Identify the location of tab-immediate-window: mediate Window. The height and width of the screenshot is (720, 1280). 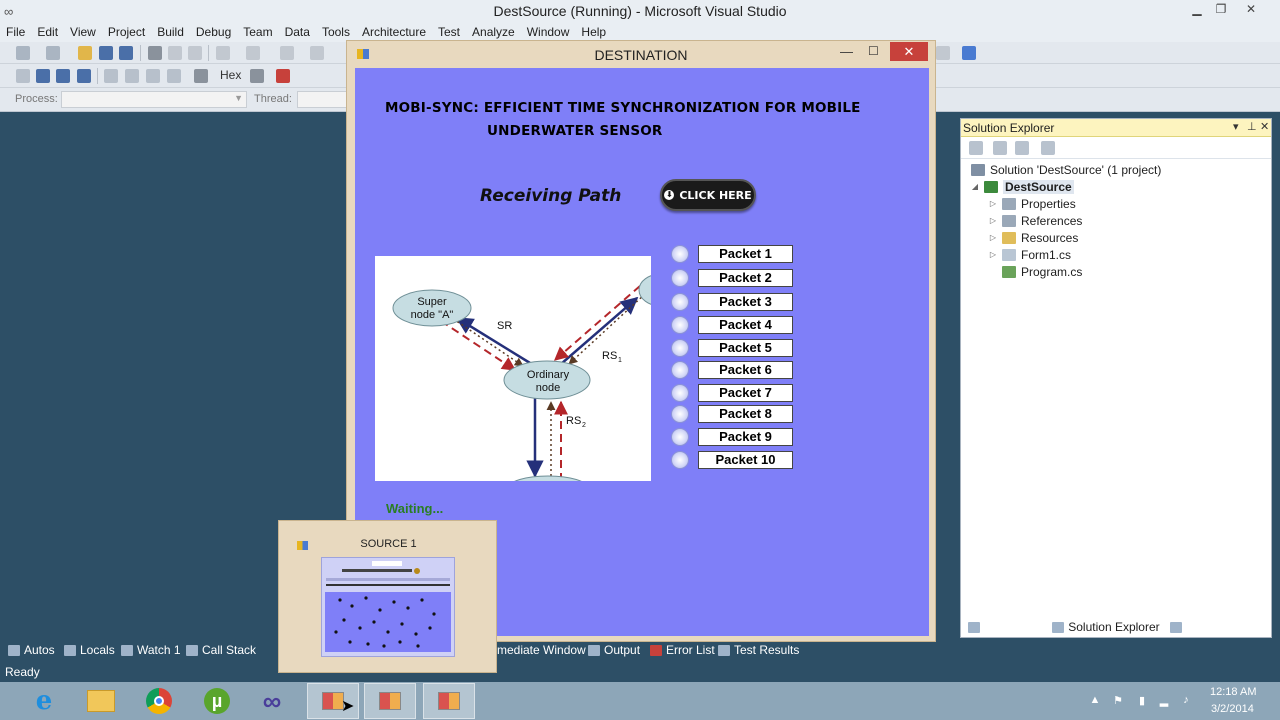
(541, 650).